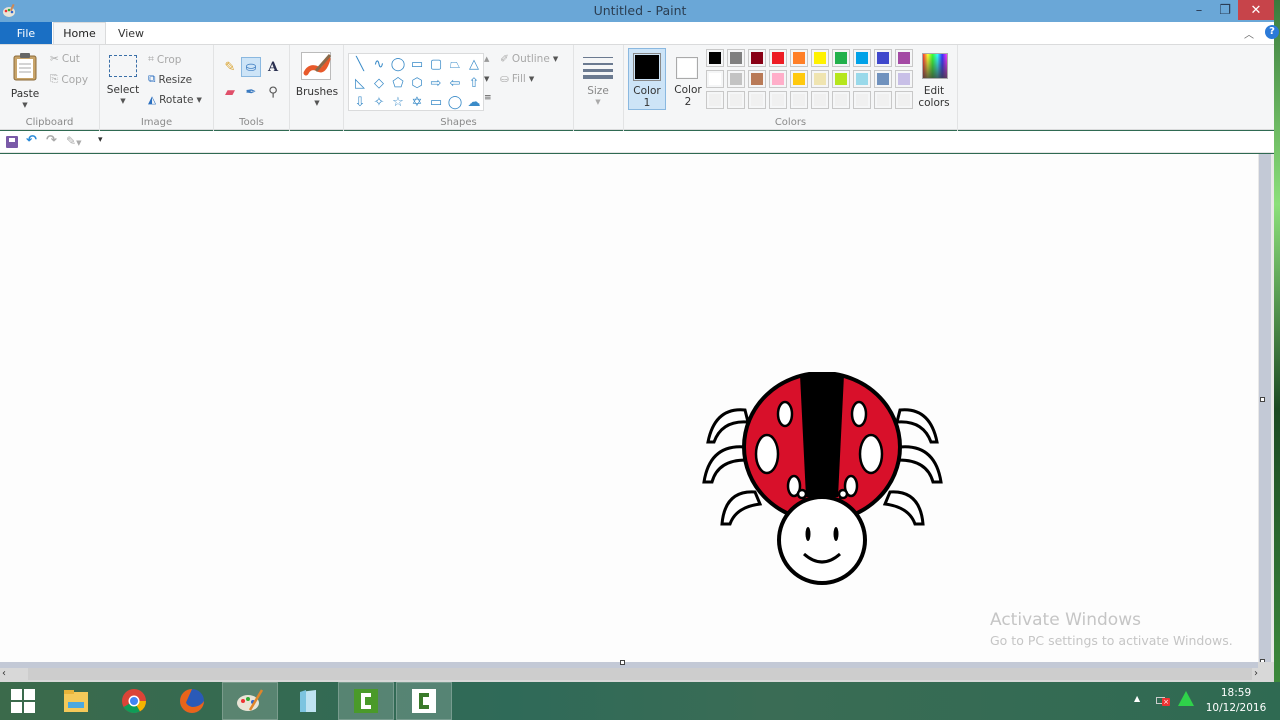 This screenshot has height=720, width=1280. What do you see at coordinates (73, 141) in the screenshot?
I see `customize-tool-icon: ✎▼` at bounding box center [73, 141].